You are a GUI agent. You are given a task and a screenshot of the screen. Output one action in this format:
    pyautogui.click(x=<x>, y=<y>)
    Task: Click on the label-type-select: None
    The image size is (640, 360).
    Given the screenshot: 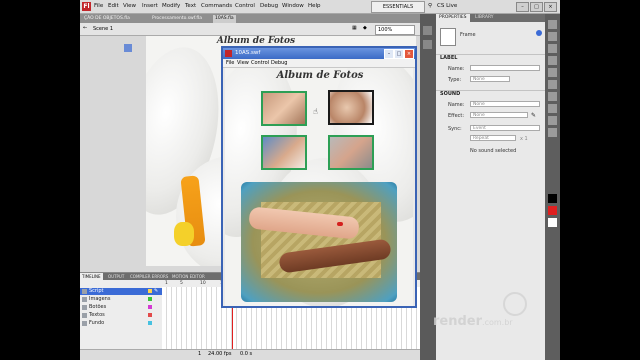 What is the action you would take?
    pyautogui.click(x=490, y=79)
    